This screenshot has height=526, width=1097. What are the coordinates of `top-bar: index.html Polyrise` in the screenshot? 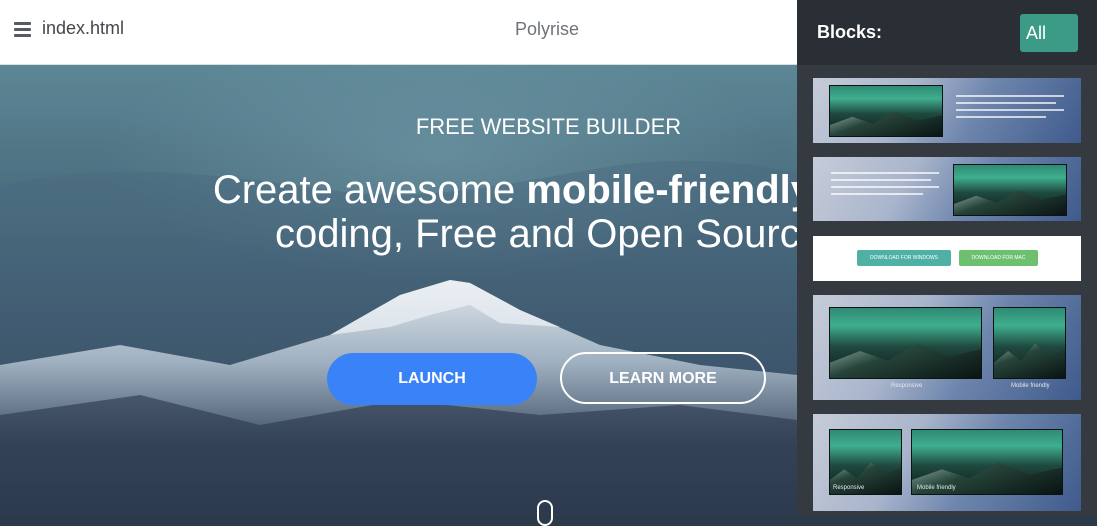 It's located at (398, 32).